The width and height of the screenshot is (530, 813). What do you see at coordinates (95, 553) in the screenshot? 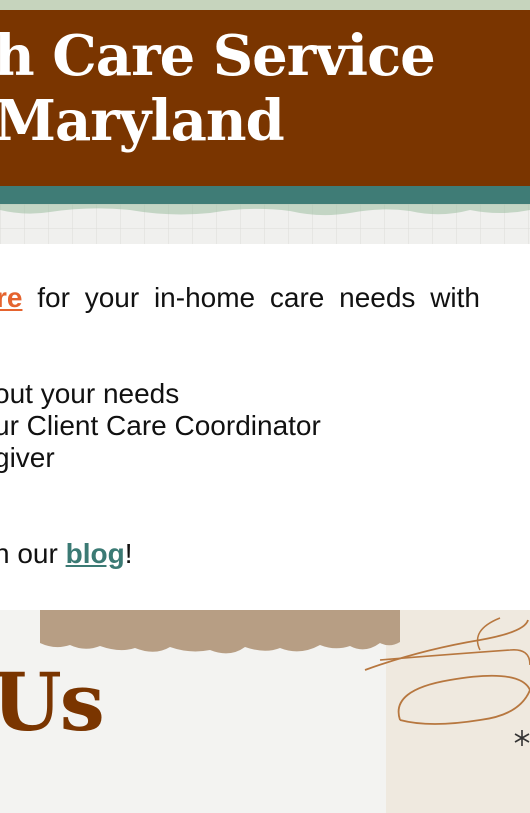
I see `blog-link: blog` at bounding box center [95, 553].